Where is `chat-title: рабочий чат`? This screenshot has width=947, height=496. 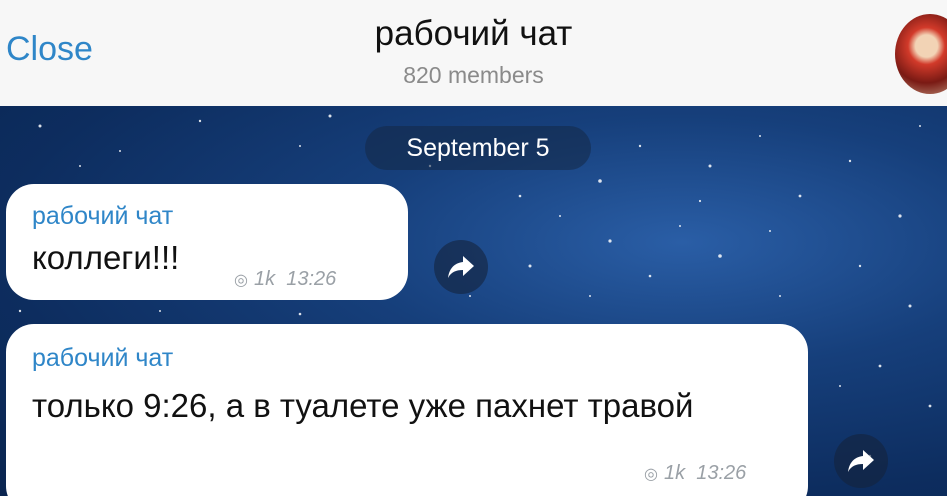
chat-title: рабочий чат is located at coordinates (473, 34).